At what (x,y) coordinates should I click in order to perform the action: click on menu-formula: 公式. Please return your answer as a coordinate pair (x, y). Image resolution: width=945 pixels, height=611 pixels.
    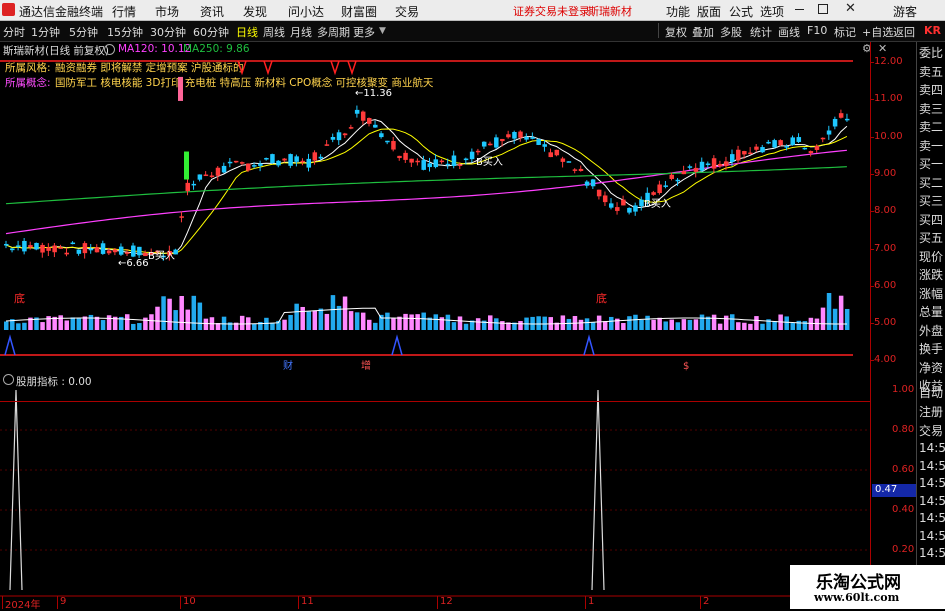
    Looking at the image, I should click on (741, 11).